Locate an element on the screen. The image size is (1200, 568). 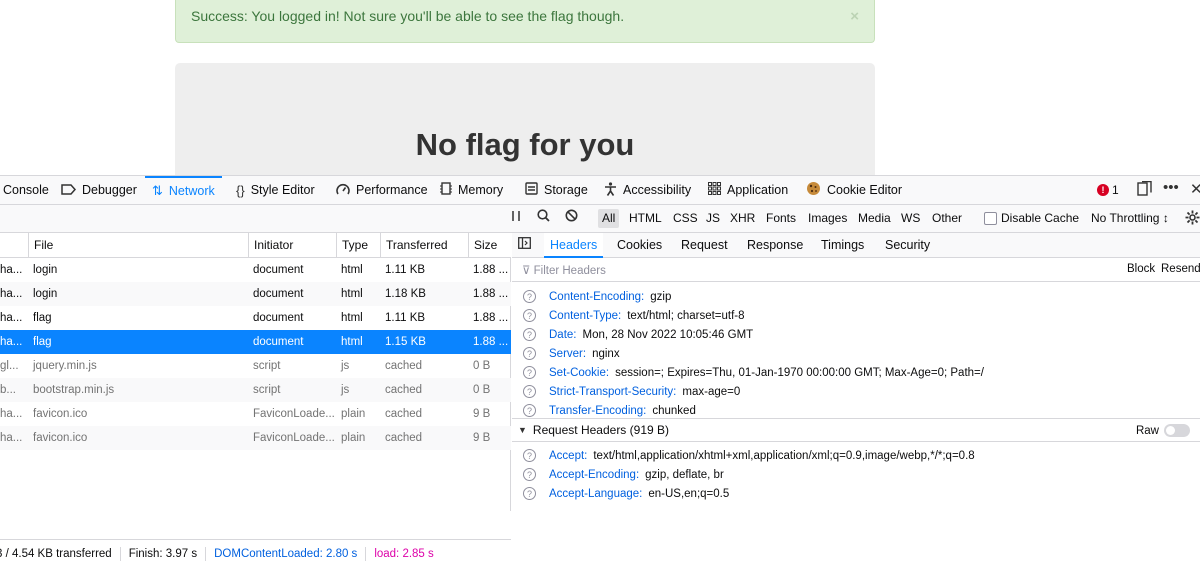
transferred-cell: 1.15 KB is located at coordinates (405, 342).